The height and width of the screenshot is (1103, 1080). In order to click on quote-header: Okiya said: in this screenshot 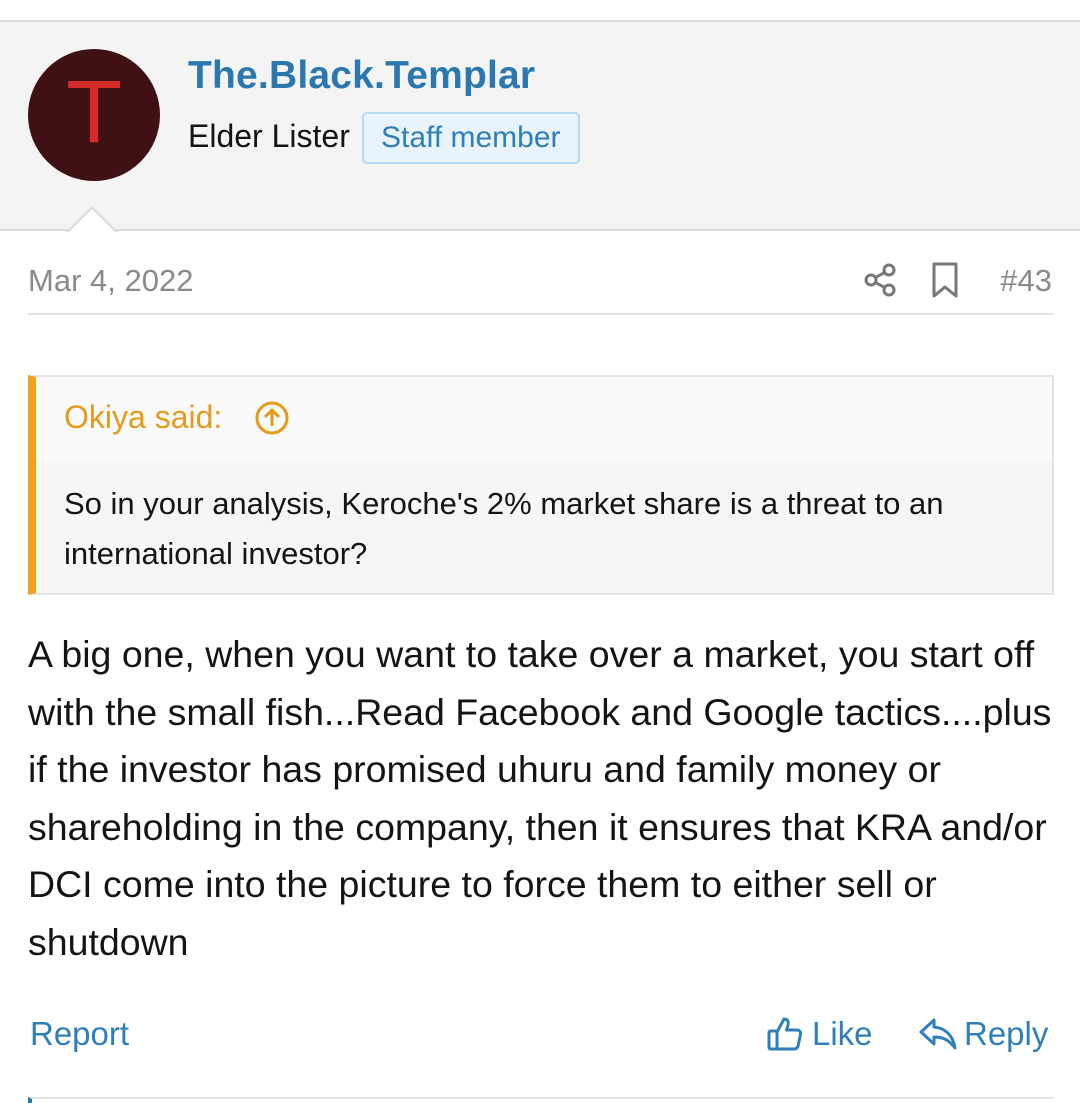, I will do `click(544, 419)`.